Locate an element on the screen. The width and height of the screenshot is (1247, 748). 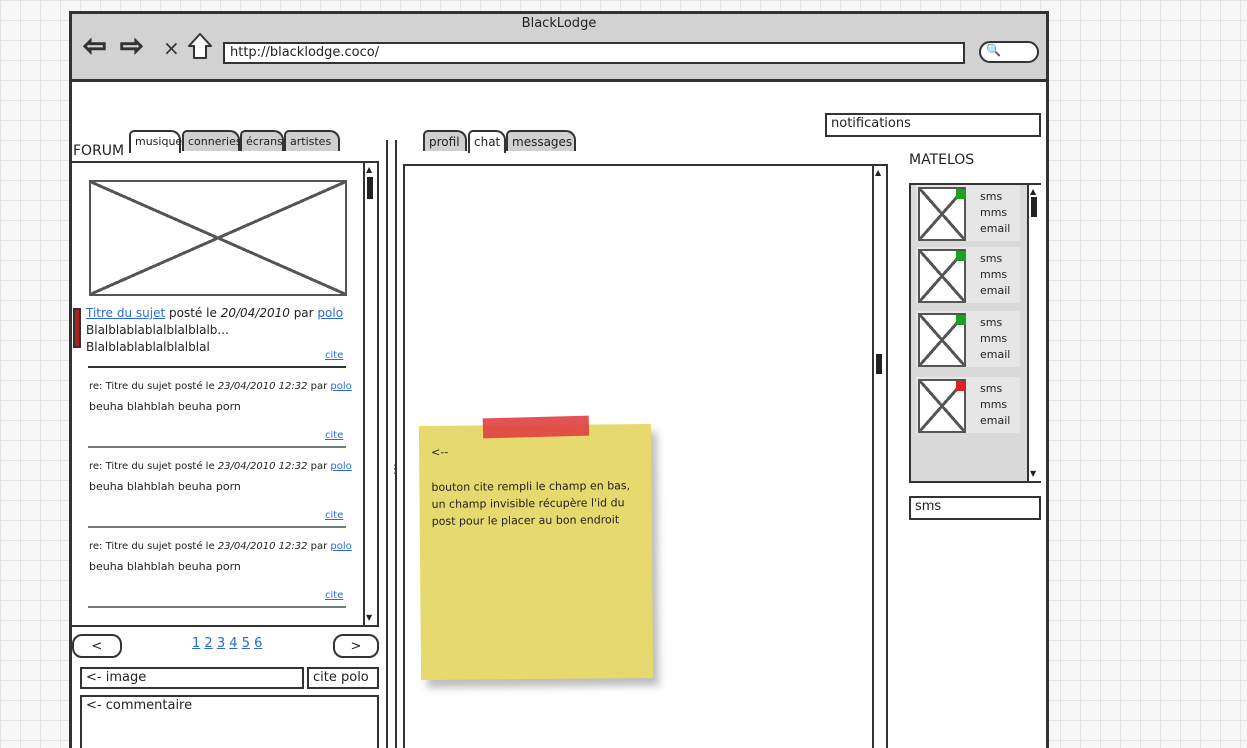
page-link: 4 is located at coordinates (233, 643).